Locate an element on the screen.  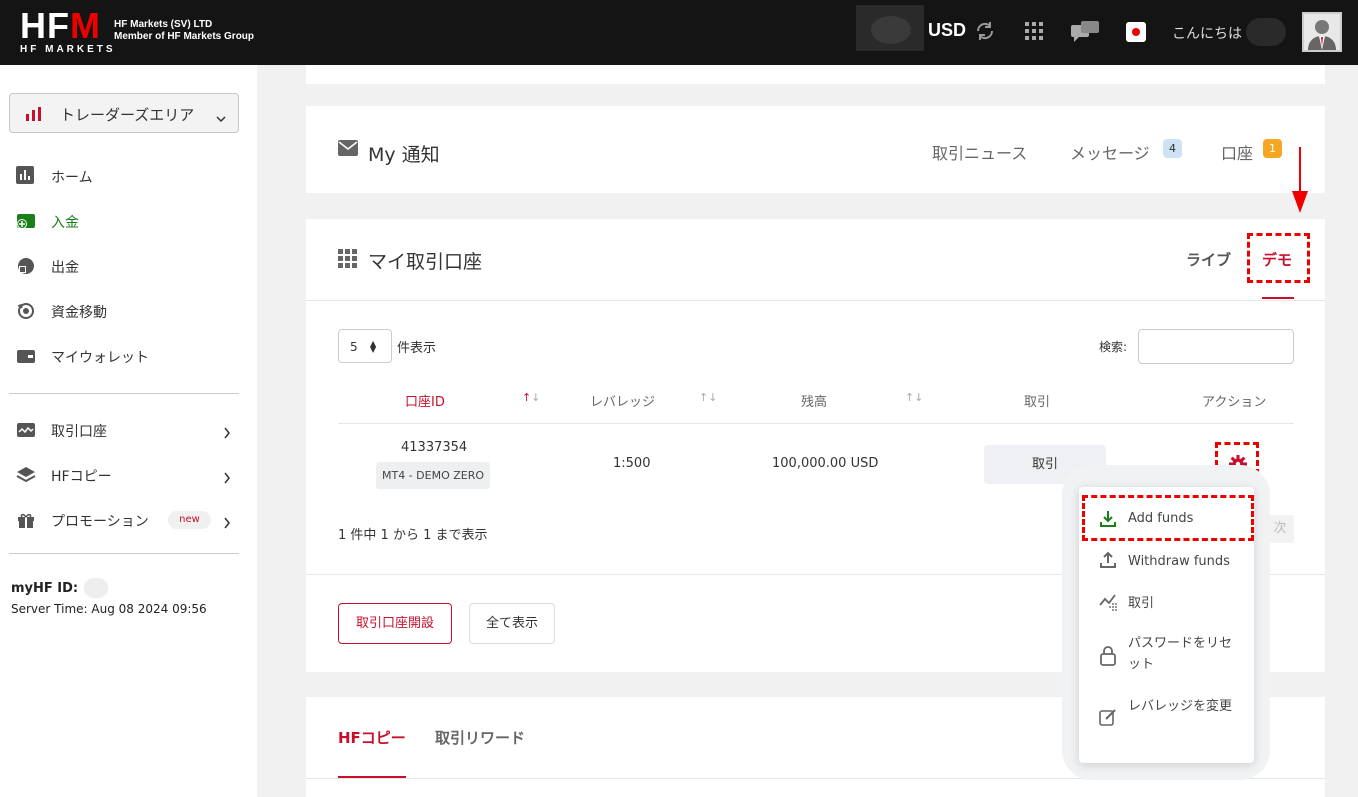
company-group: Member of HF Markets Group is located at coordinates (184, 36).